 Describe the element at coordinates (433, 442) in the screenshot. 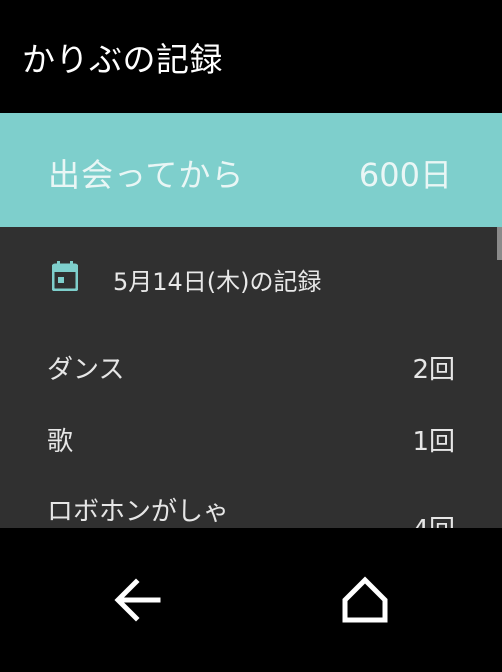

I see `record-count: 1回` at that location.